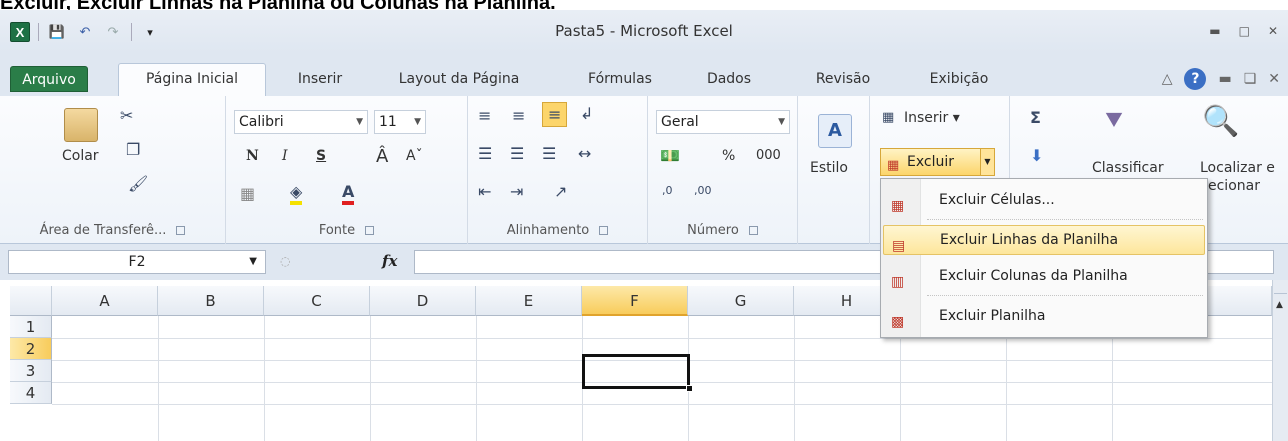 This screenshot has height=441, width=1288. Describe the element at coordinates (382, 156) in the screenshot. I see `grow-font-icon: Â` at that location.